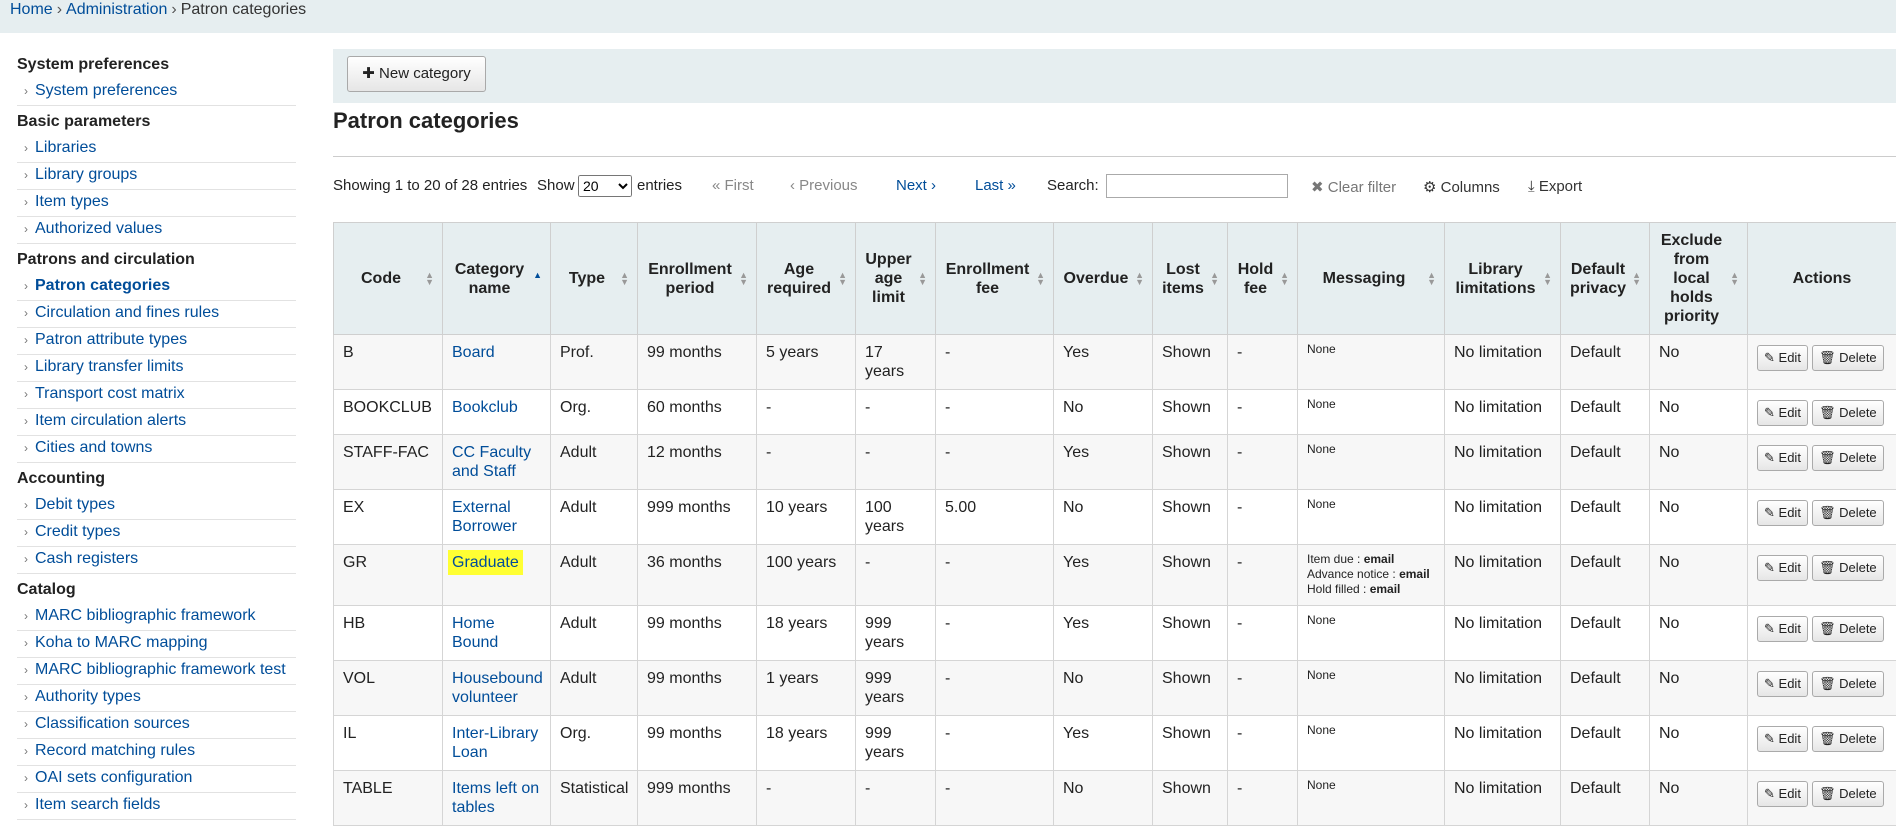 The width and height of the screenshot is (1896, 826). I want to click on previous-page-link: ‹ Previous, so click(824, 186).